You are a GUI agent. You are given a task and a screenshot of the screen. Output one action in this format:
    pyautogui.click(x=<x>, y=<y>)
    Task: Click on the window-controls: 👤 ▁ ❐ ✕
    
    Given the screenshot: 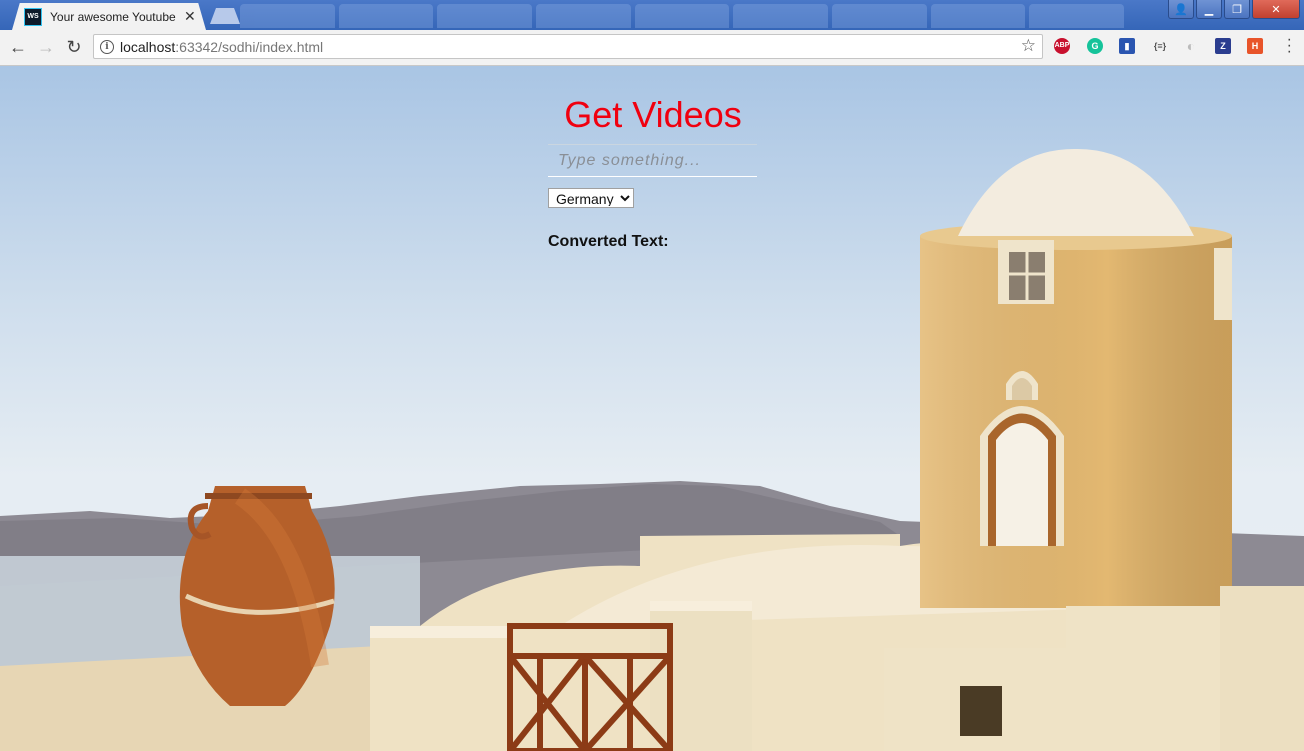 What is the action you would take?
    pyautogui.click(x=1234, y=10)
    